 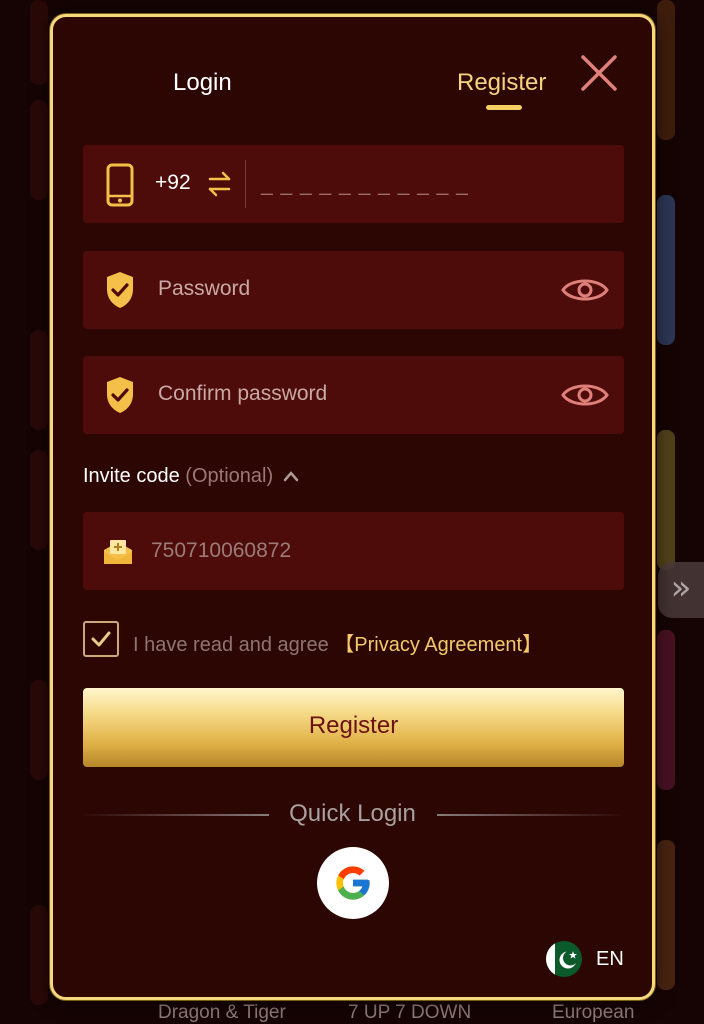 I want to click on confirm-password-field: Confirm password, so click(x=353, y=395).